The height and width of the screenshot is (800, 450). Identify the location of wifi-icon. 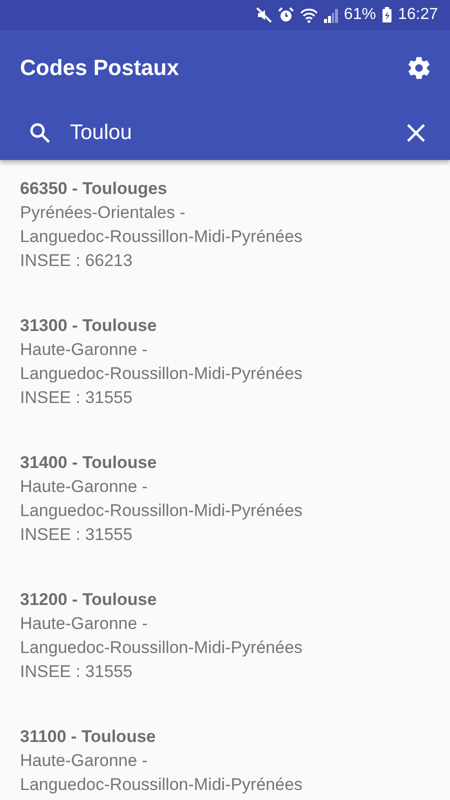
(309, 15).